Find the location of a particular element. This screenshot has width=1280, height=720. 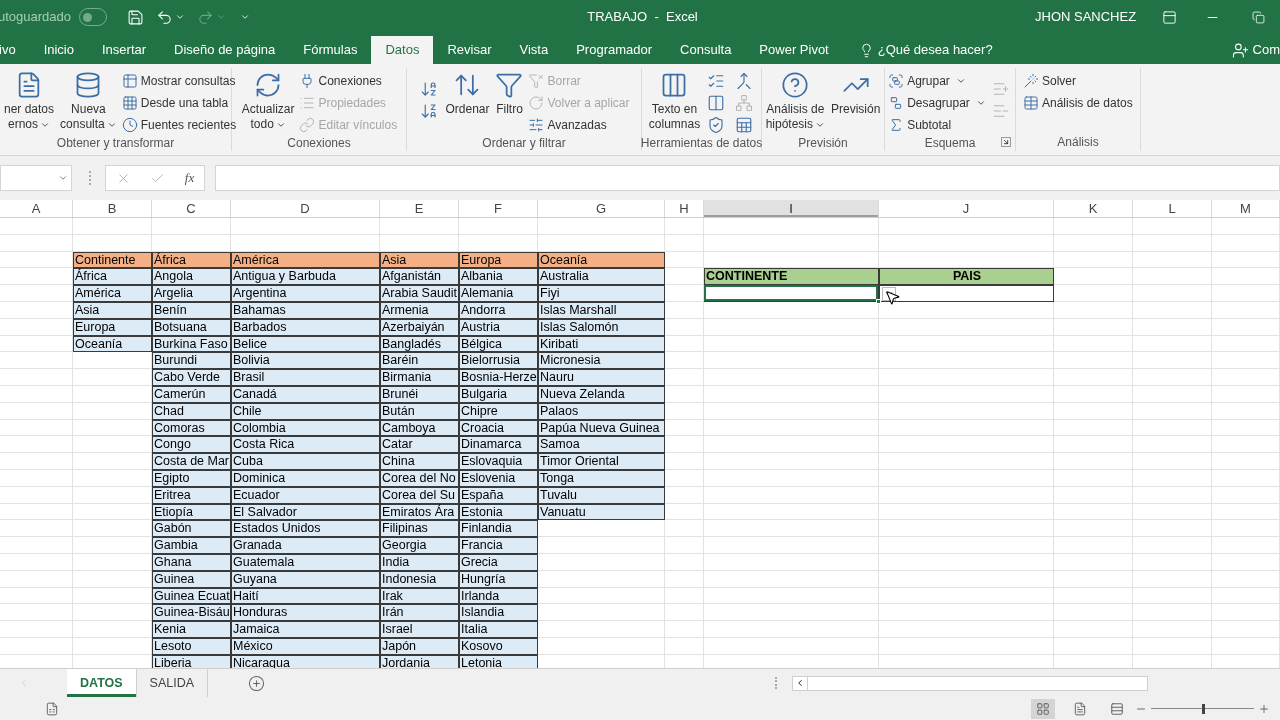

fill-handle is located at coordinates (878, 301).